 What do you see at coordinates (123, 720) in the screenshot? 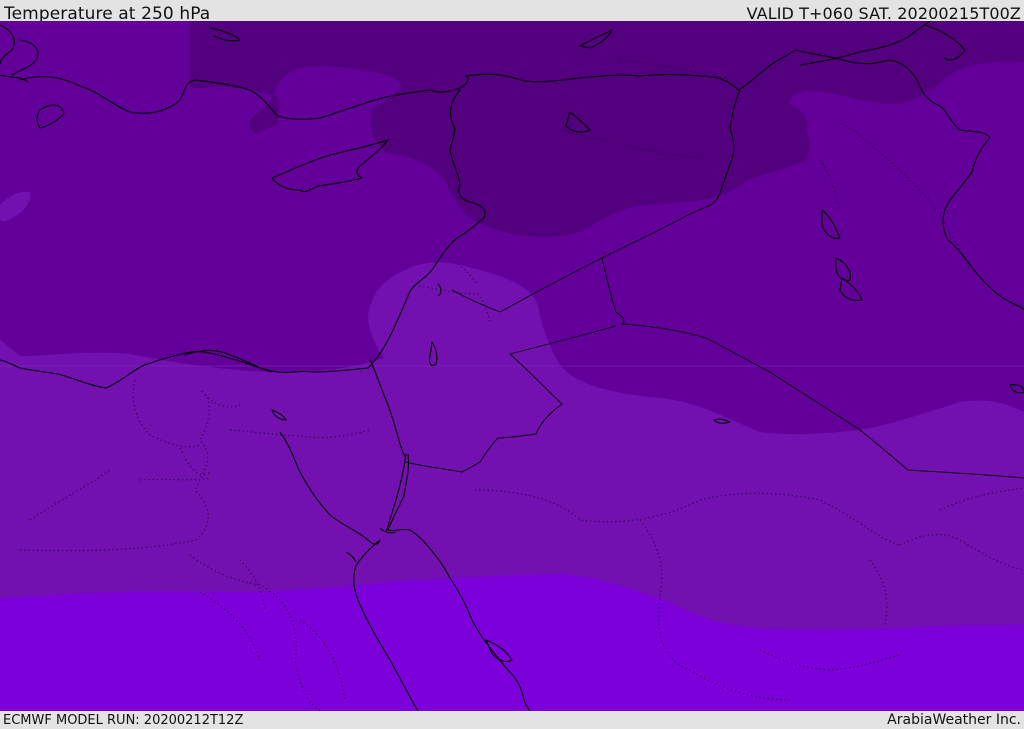
I see `model-run-label: ECMWF MODEL RUN: 20200212T12Z` at bounding box center [123, 720].